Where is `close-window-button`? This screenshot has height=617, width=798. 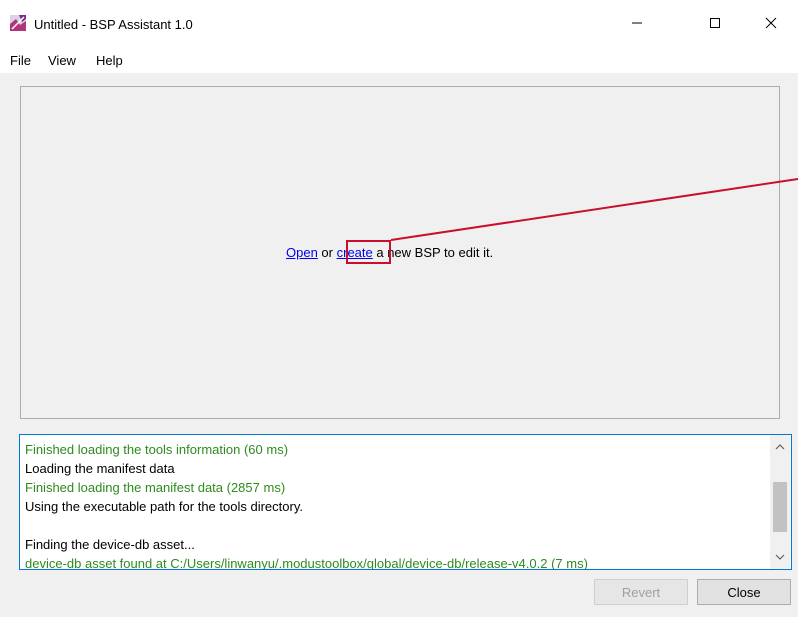
close-window-button is located at coordinates (771, 23).